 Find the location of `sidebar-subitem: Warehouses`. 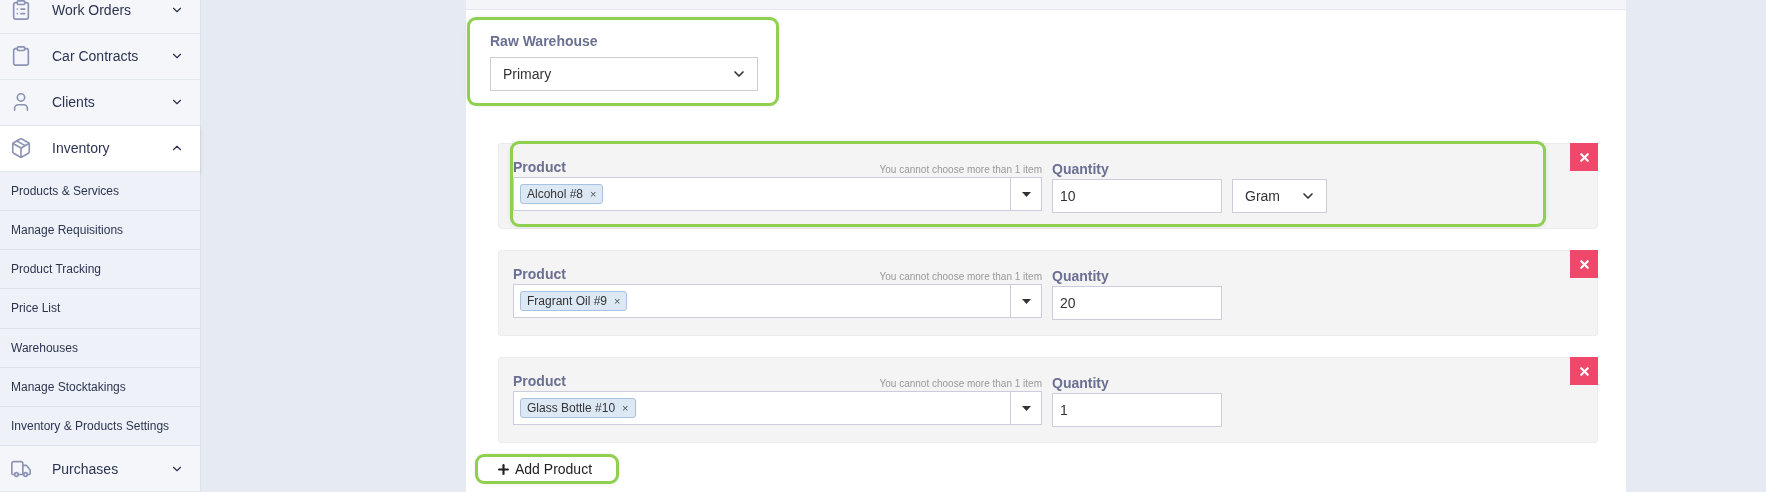

sidebar-subitem: Warehouses is located at coordinates (100, 348).